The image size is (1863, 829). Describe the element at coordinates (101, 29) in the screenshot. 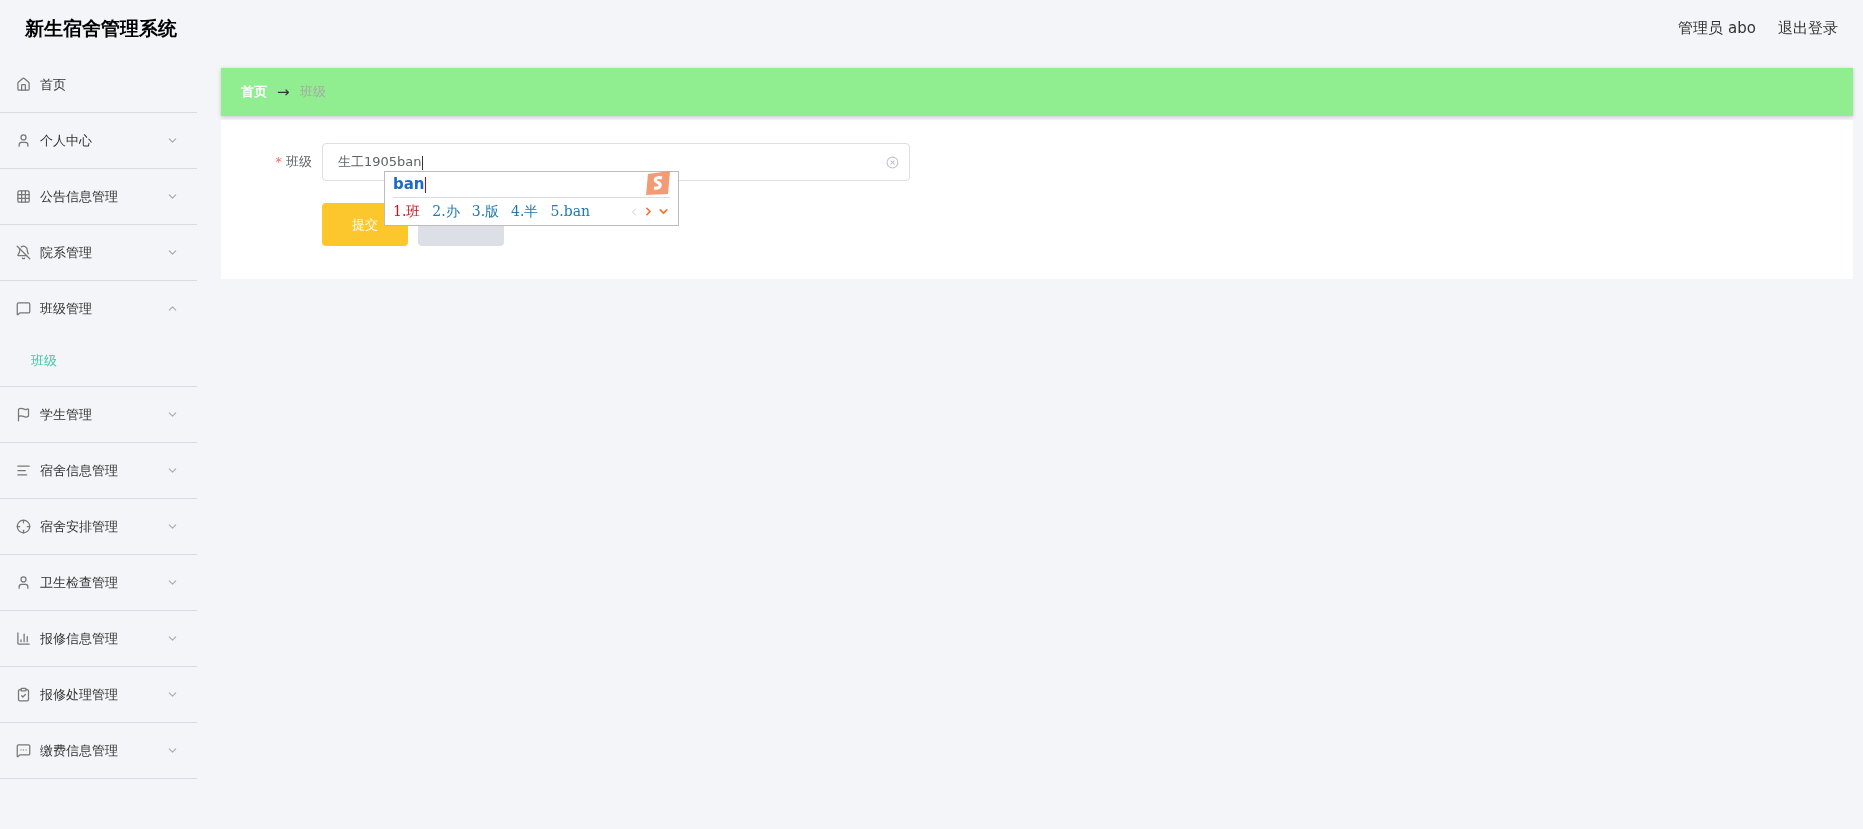

I see `app-title: 新生宿舍管理系统` at that location.